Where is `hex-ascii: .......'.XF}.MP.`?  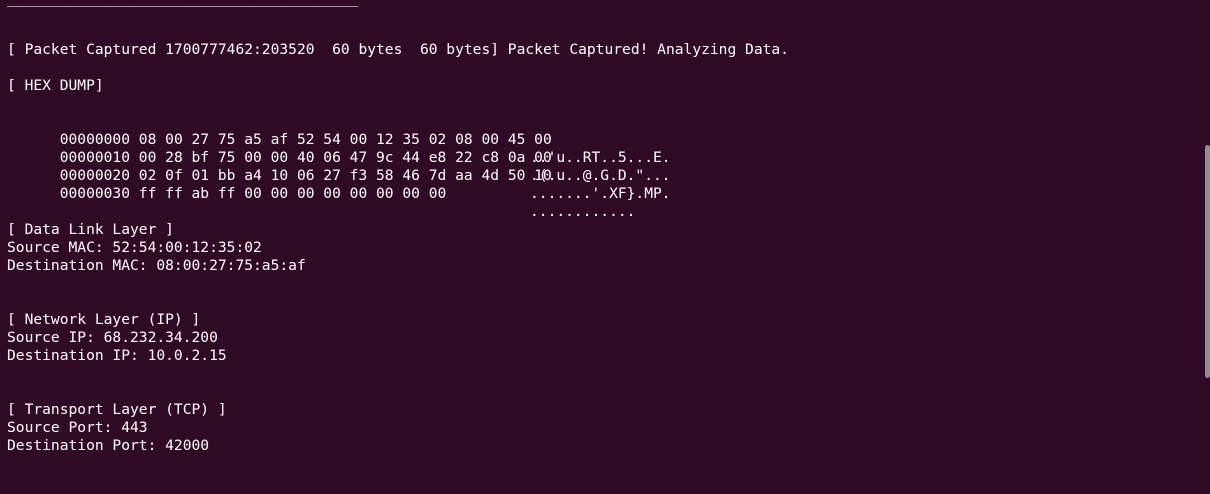 hex-ascii: .......'.XF}.MP. is located at coordinates (600, 193).